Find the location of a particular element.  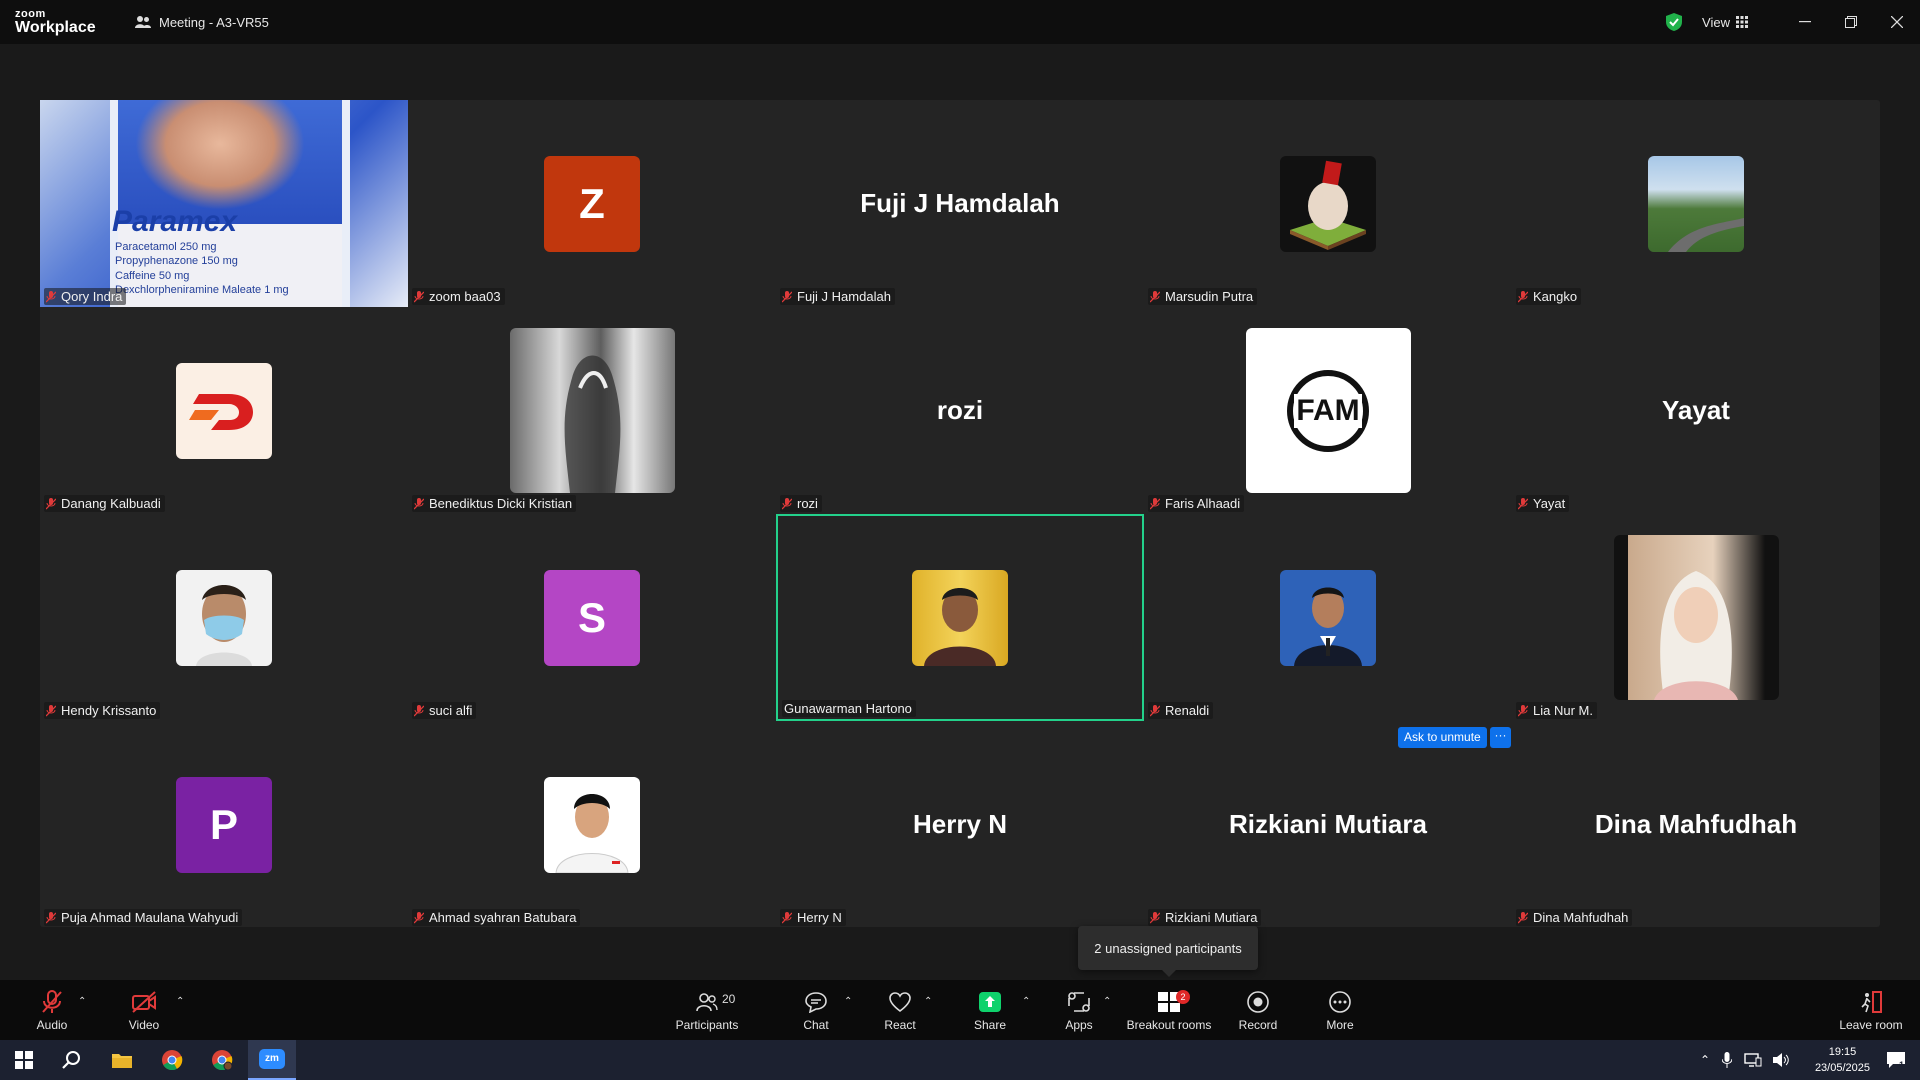

participant-tile: Fuji J Hamdalah Fuji J Hamdalah is located at coordinates (960, 203).